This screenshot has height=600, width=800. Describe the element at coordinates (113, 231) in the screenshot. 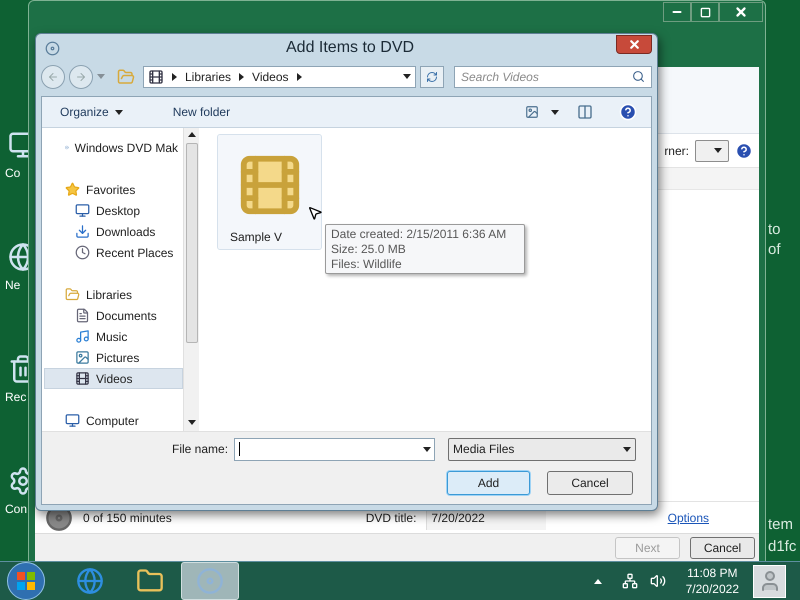

I see `nav-item: Downloads` at that location.